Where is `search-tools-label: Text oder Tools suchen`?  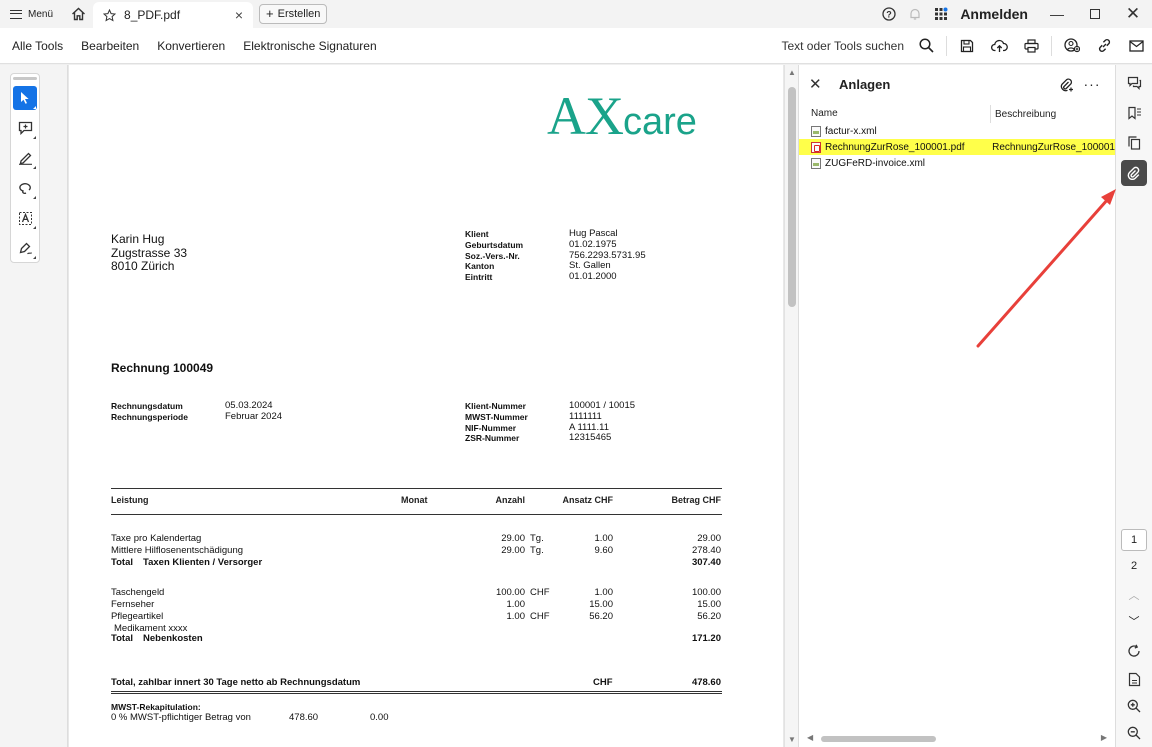
search-tools-label: Text oder Tools suchen is located at coordinates (842, 46).